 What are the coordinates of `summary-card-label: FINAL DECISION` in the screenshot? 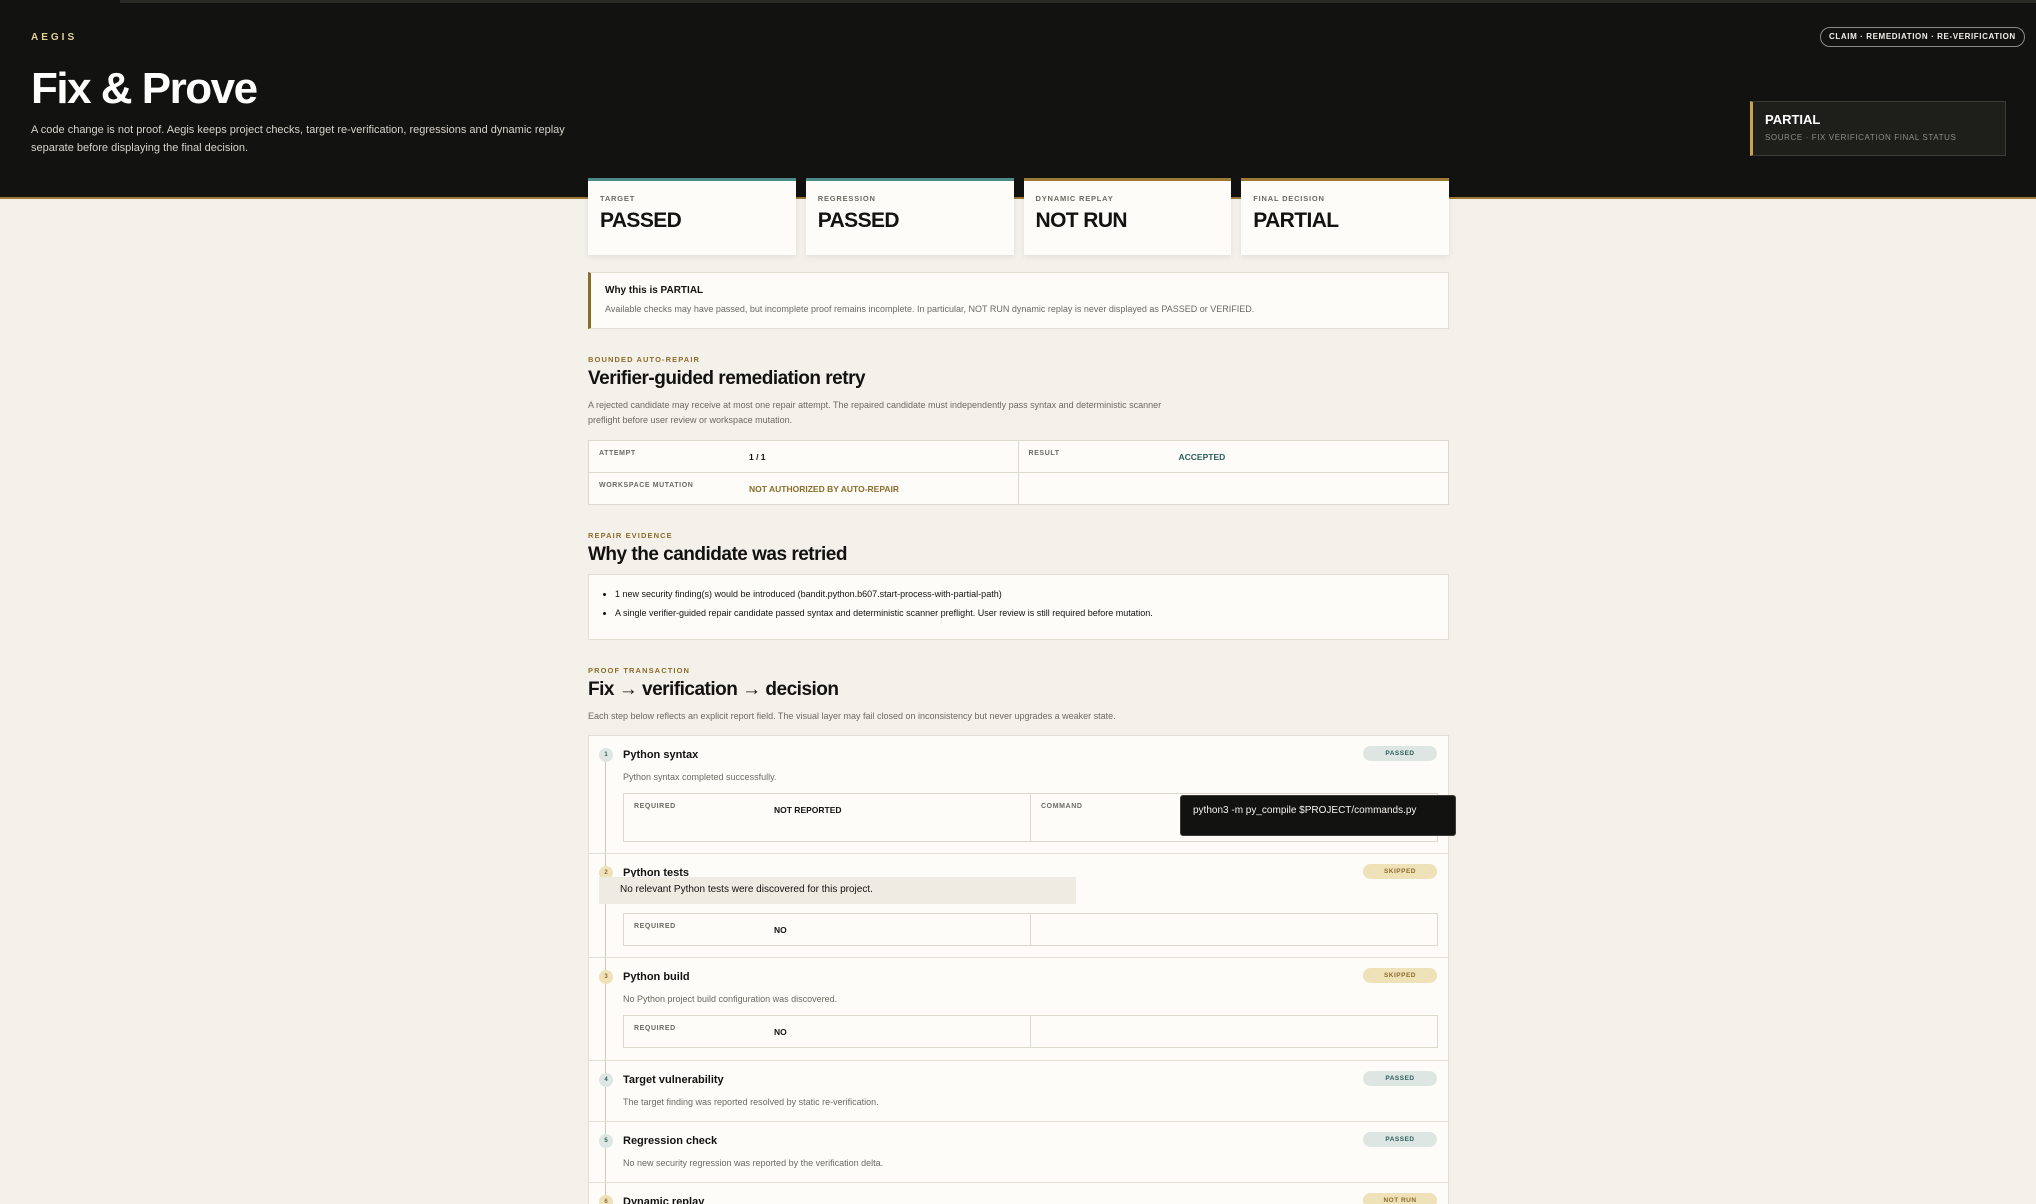 It's located at (1289, 198).